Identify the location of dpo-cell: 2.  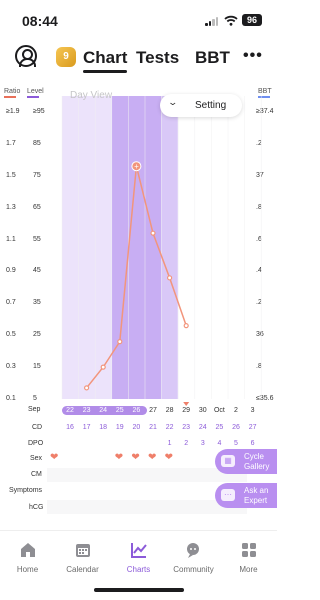
(186, 443).